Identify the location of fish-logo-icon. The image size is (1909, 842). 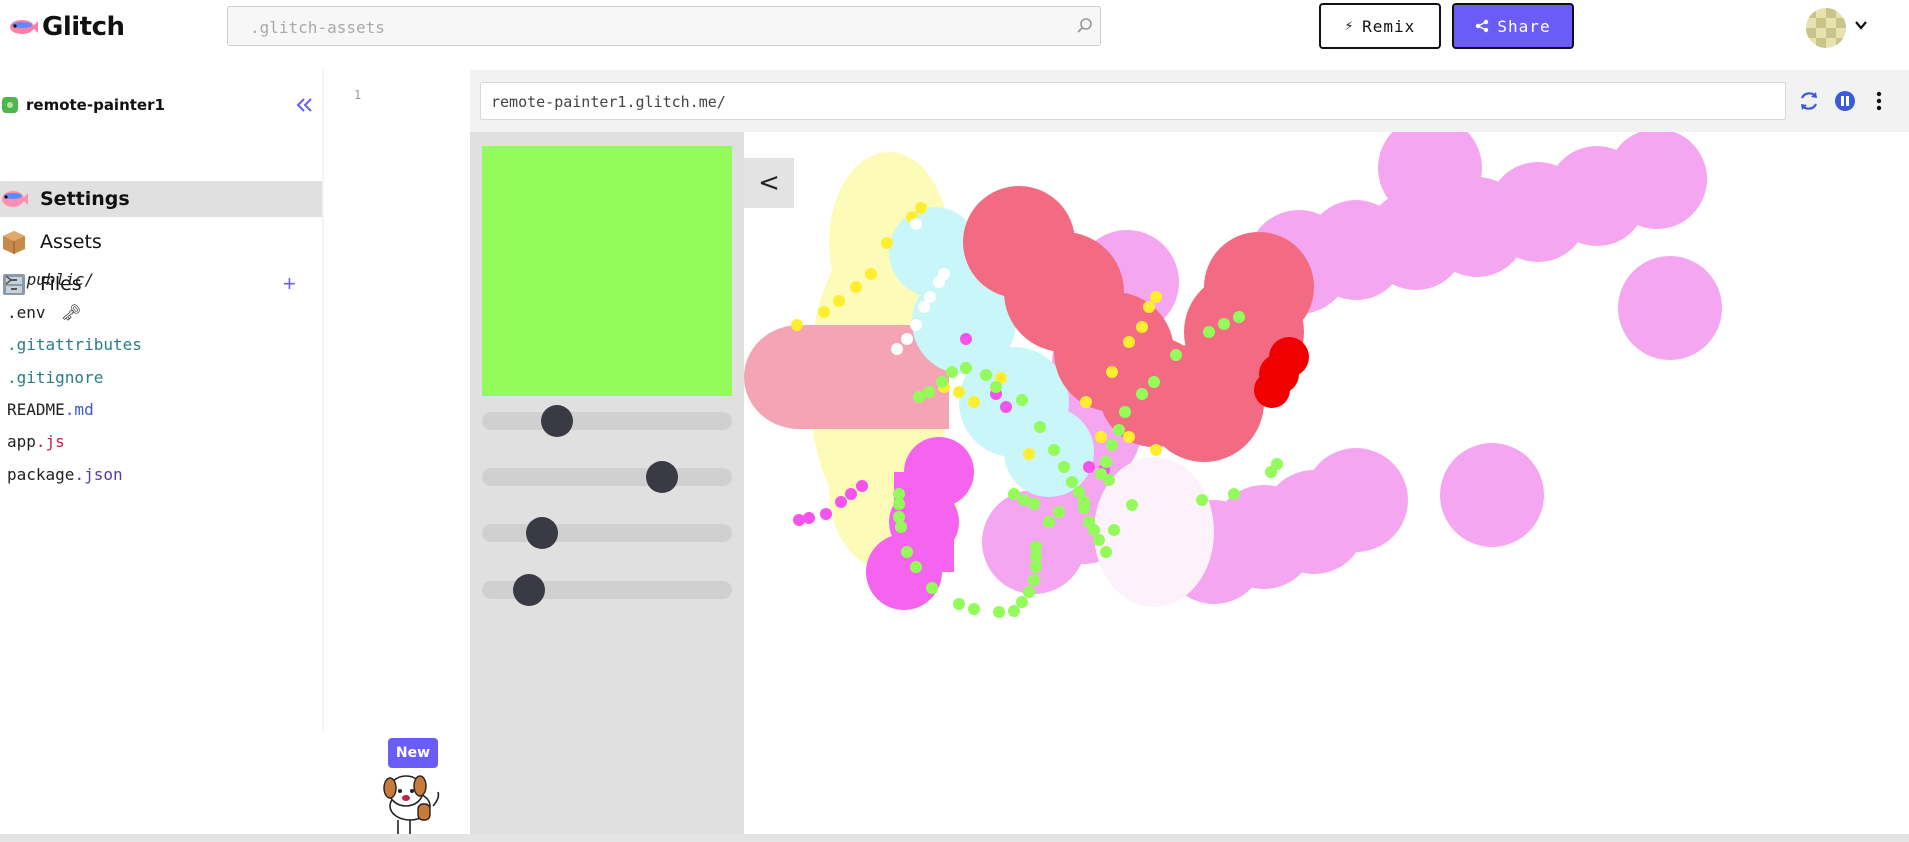
(24, 27).